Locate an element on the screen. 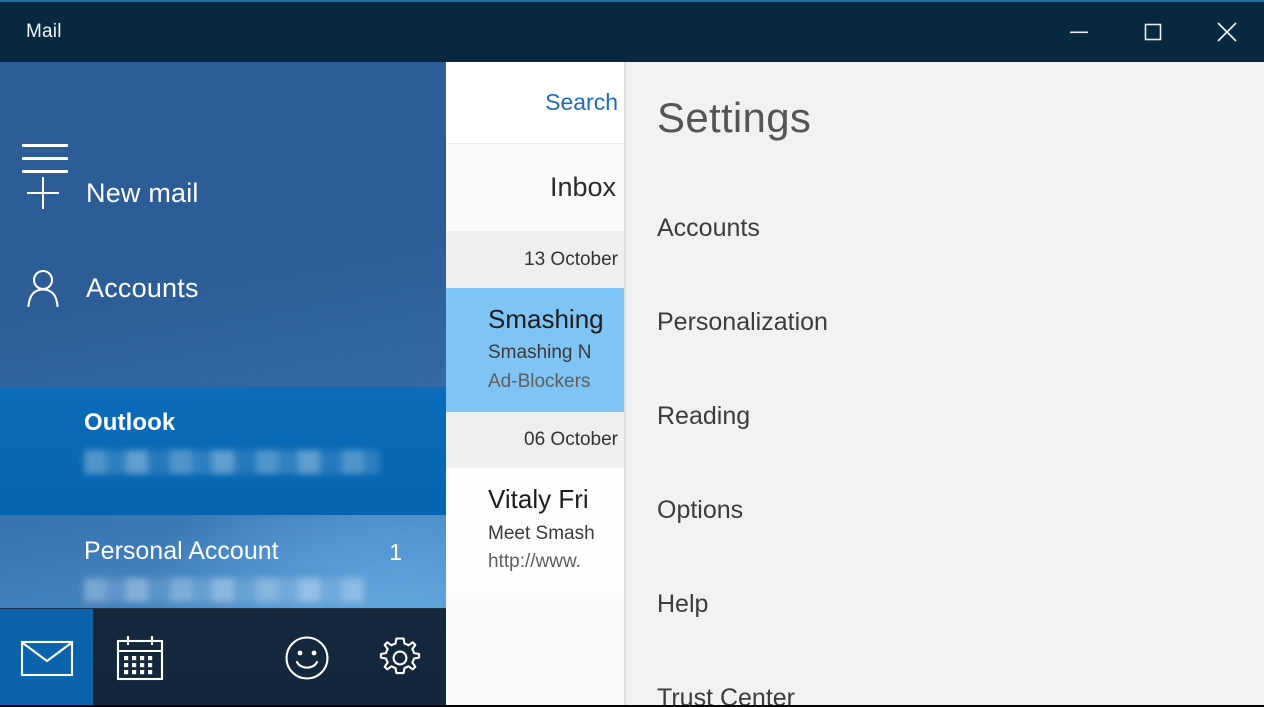 This screenshot has height=707, width=1264. close-icon is located at coordinates (1227, 32).